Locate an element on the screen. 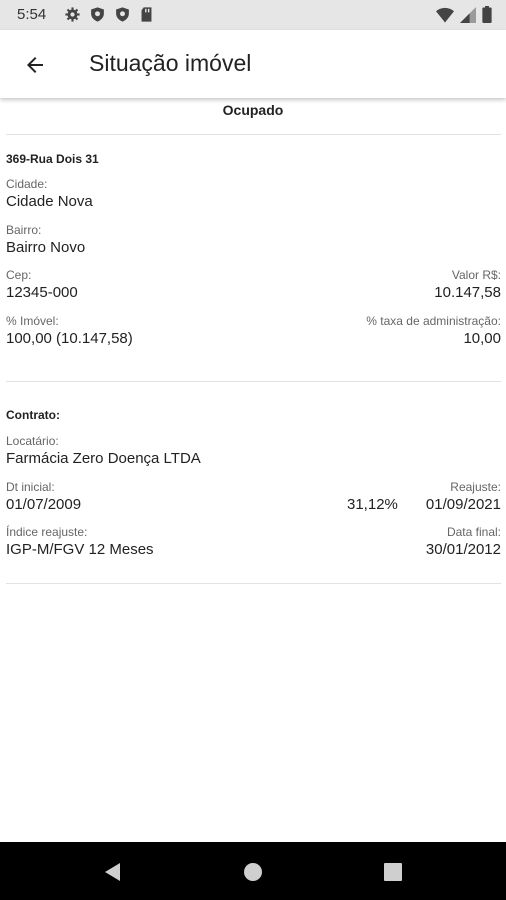  pct-imovel-label: % Imóvel: is located at coordinates (32, 321).